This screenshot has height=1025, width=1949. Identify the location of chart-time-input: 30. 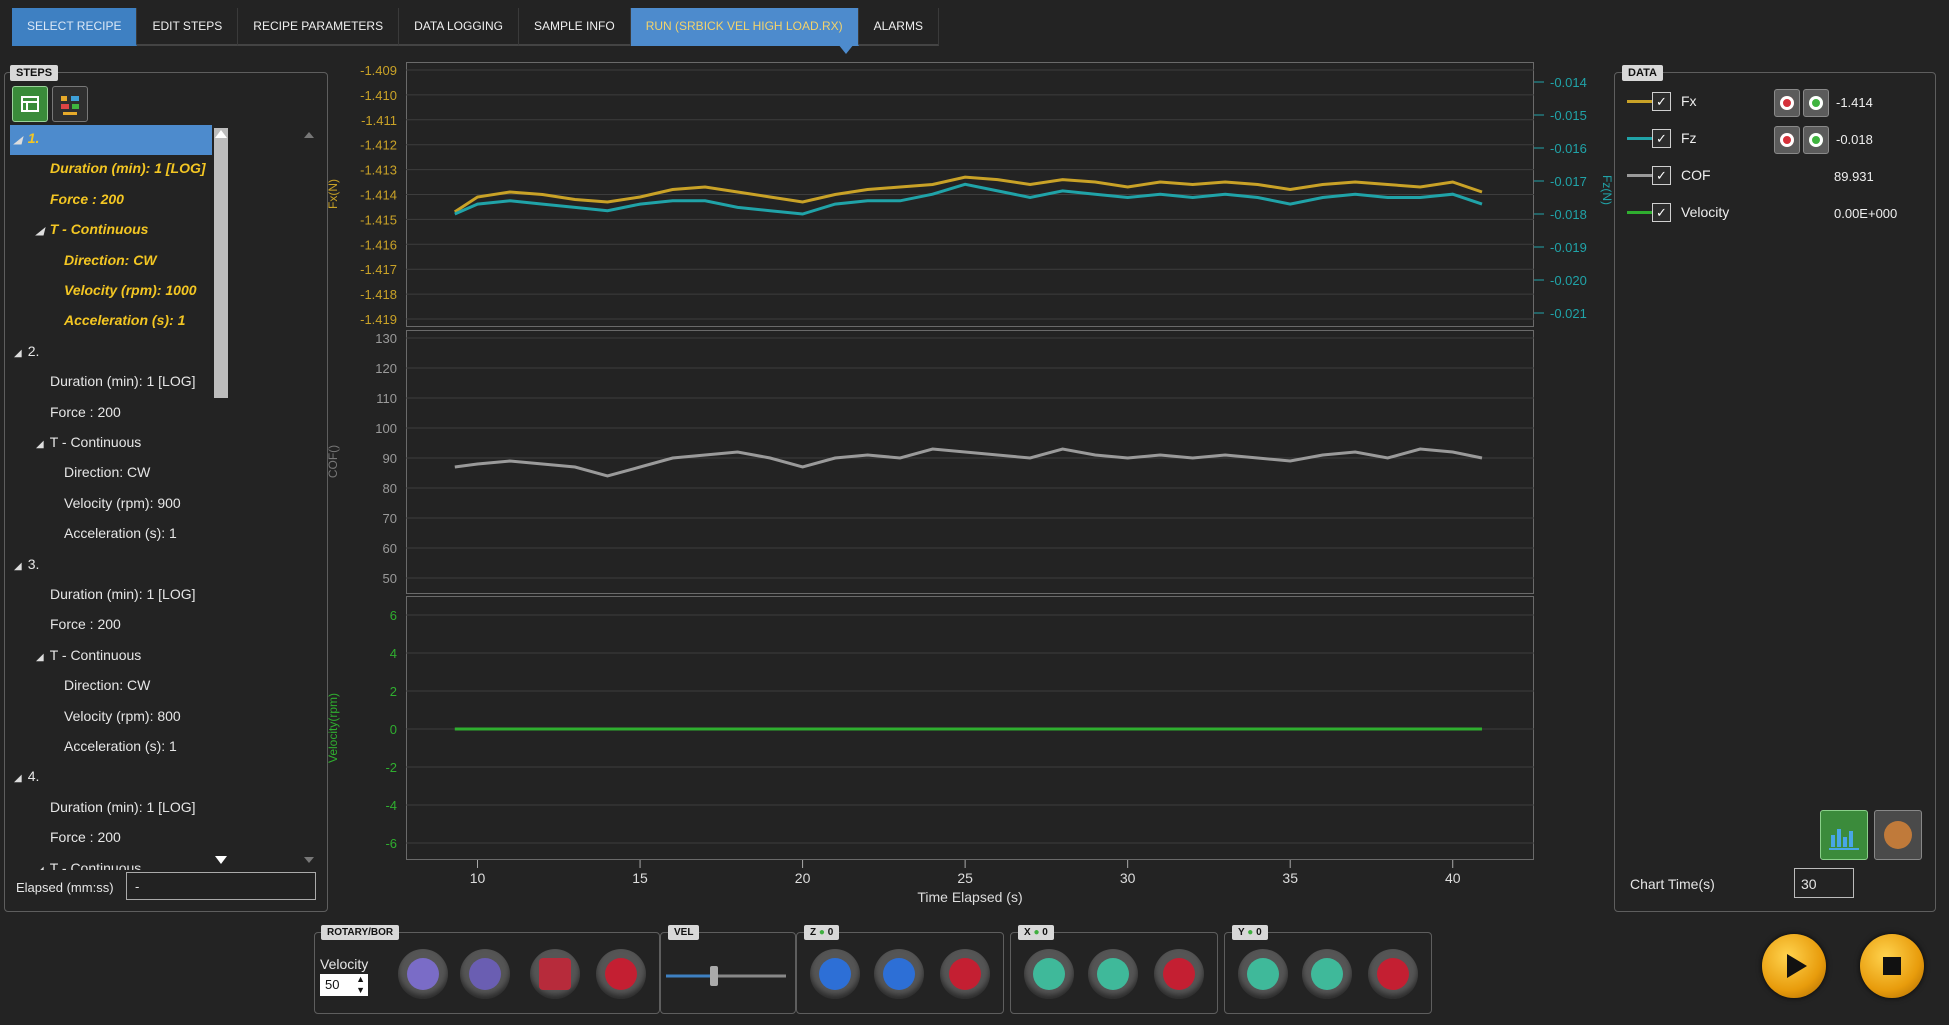
(1824, 883).